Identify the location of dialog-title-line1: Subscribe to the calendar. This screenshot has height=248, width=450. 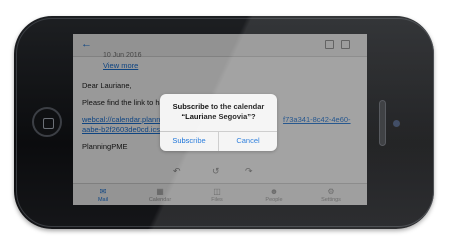
(218, 106).